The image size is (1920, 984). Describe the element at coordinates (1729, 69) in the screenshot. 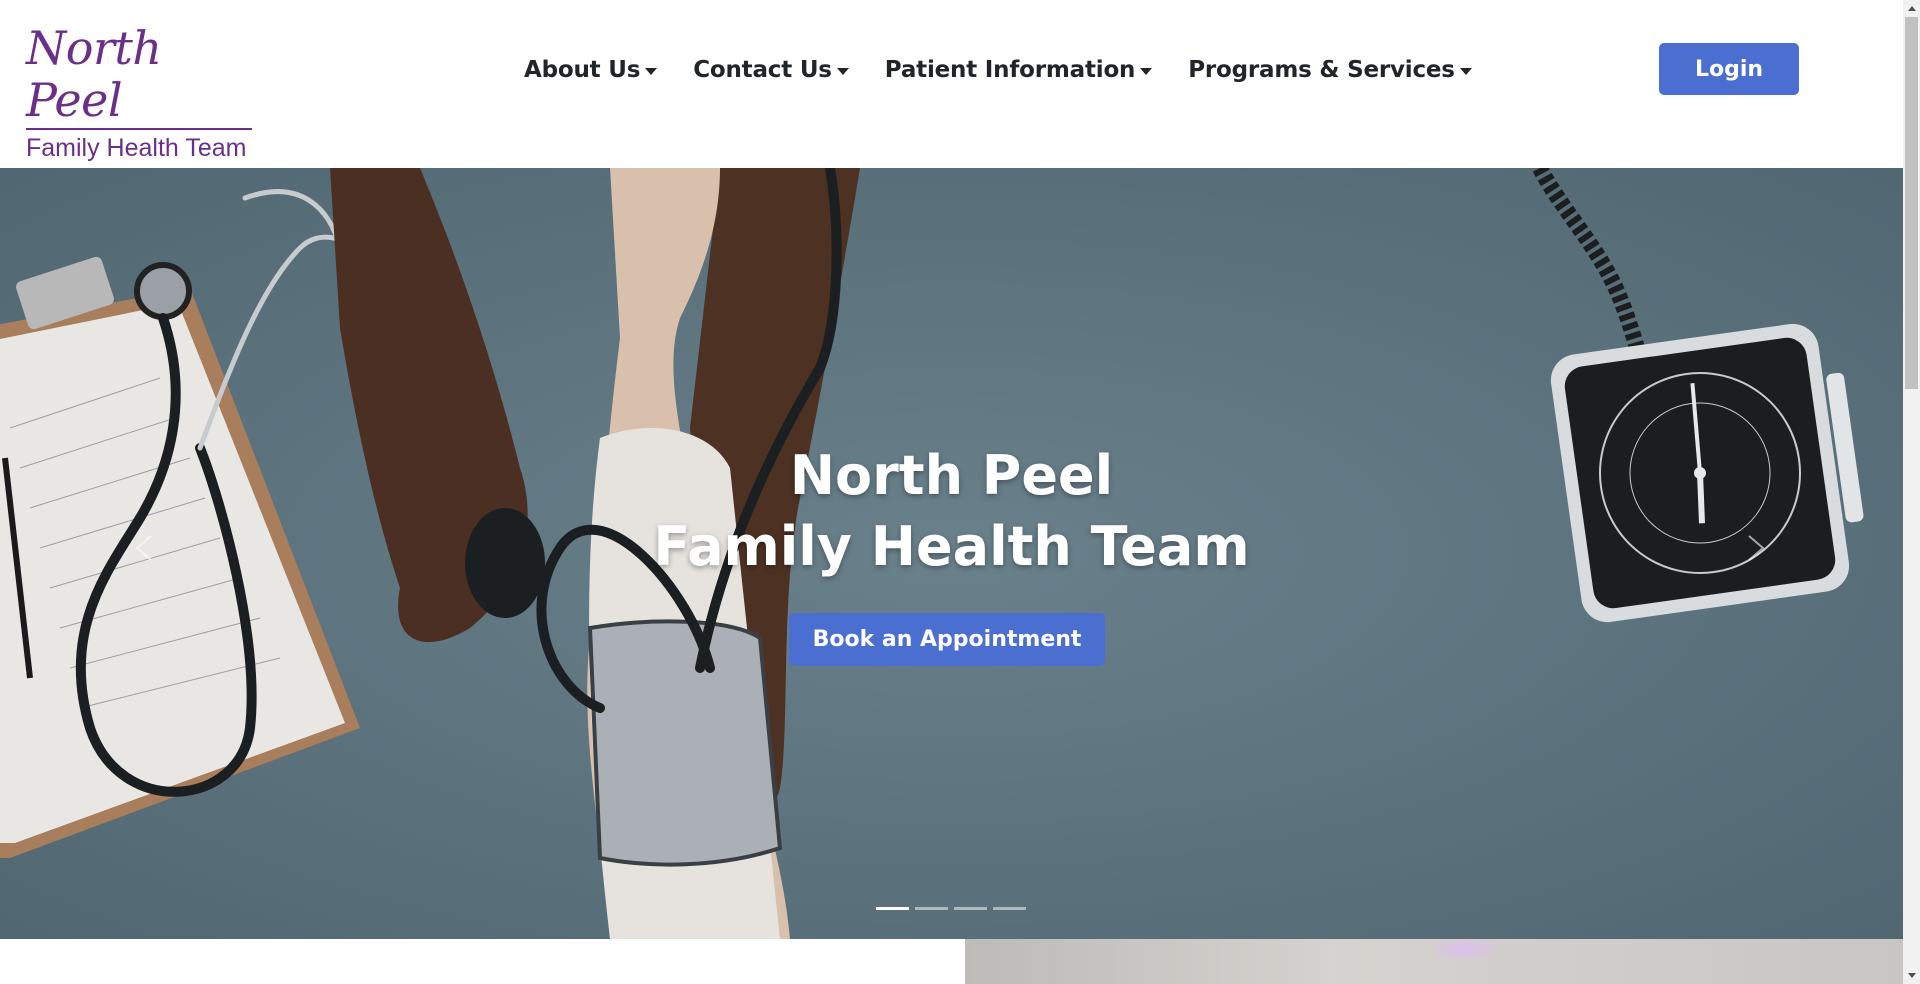

I see `login-button: Login` at that location.